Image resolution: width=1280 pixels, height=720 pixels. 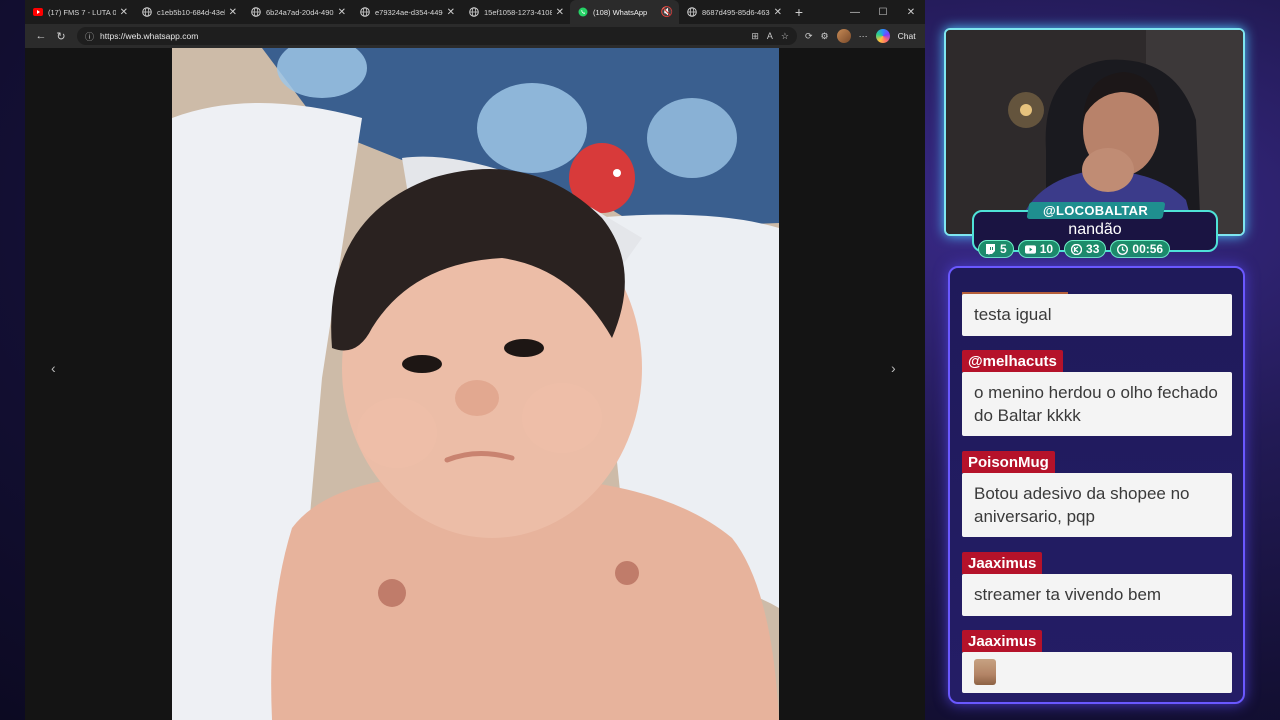 I want to click on chat-username: PoisonMug, so click(x=1008, y=462).